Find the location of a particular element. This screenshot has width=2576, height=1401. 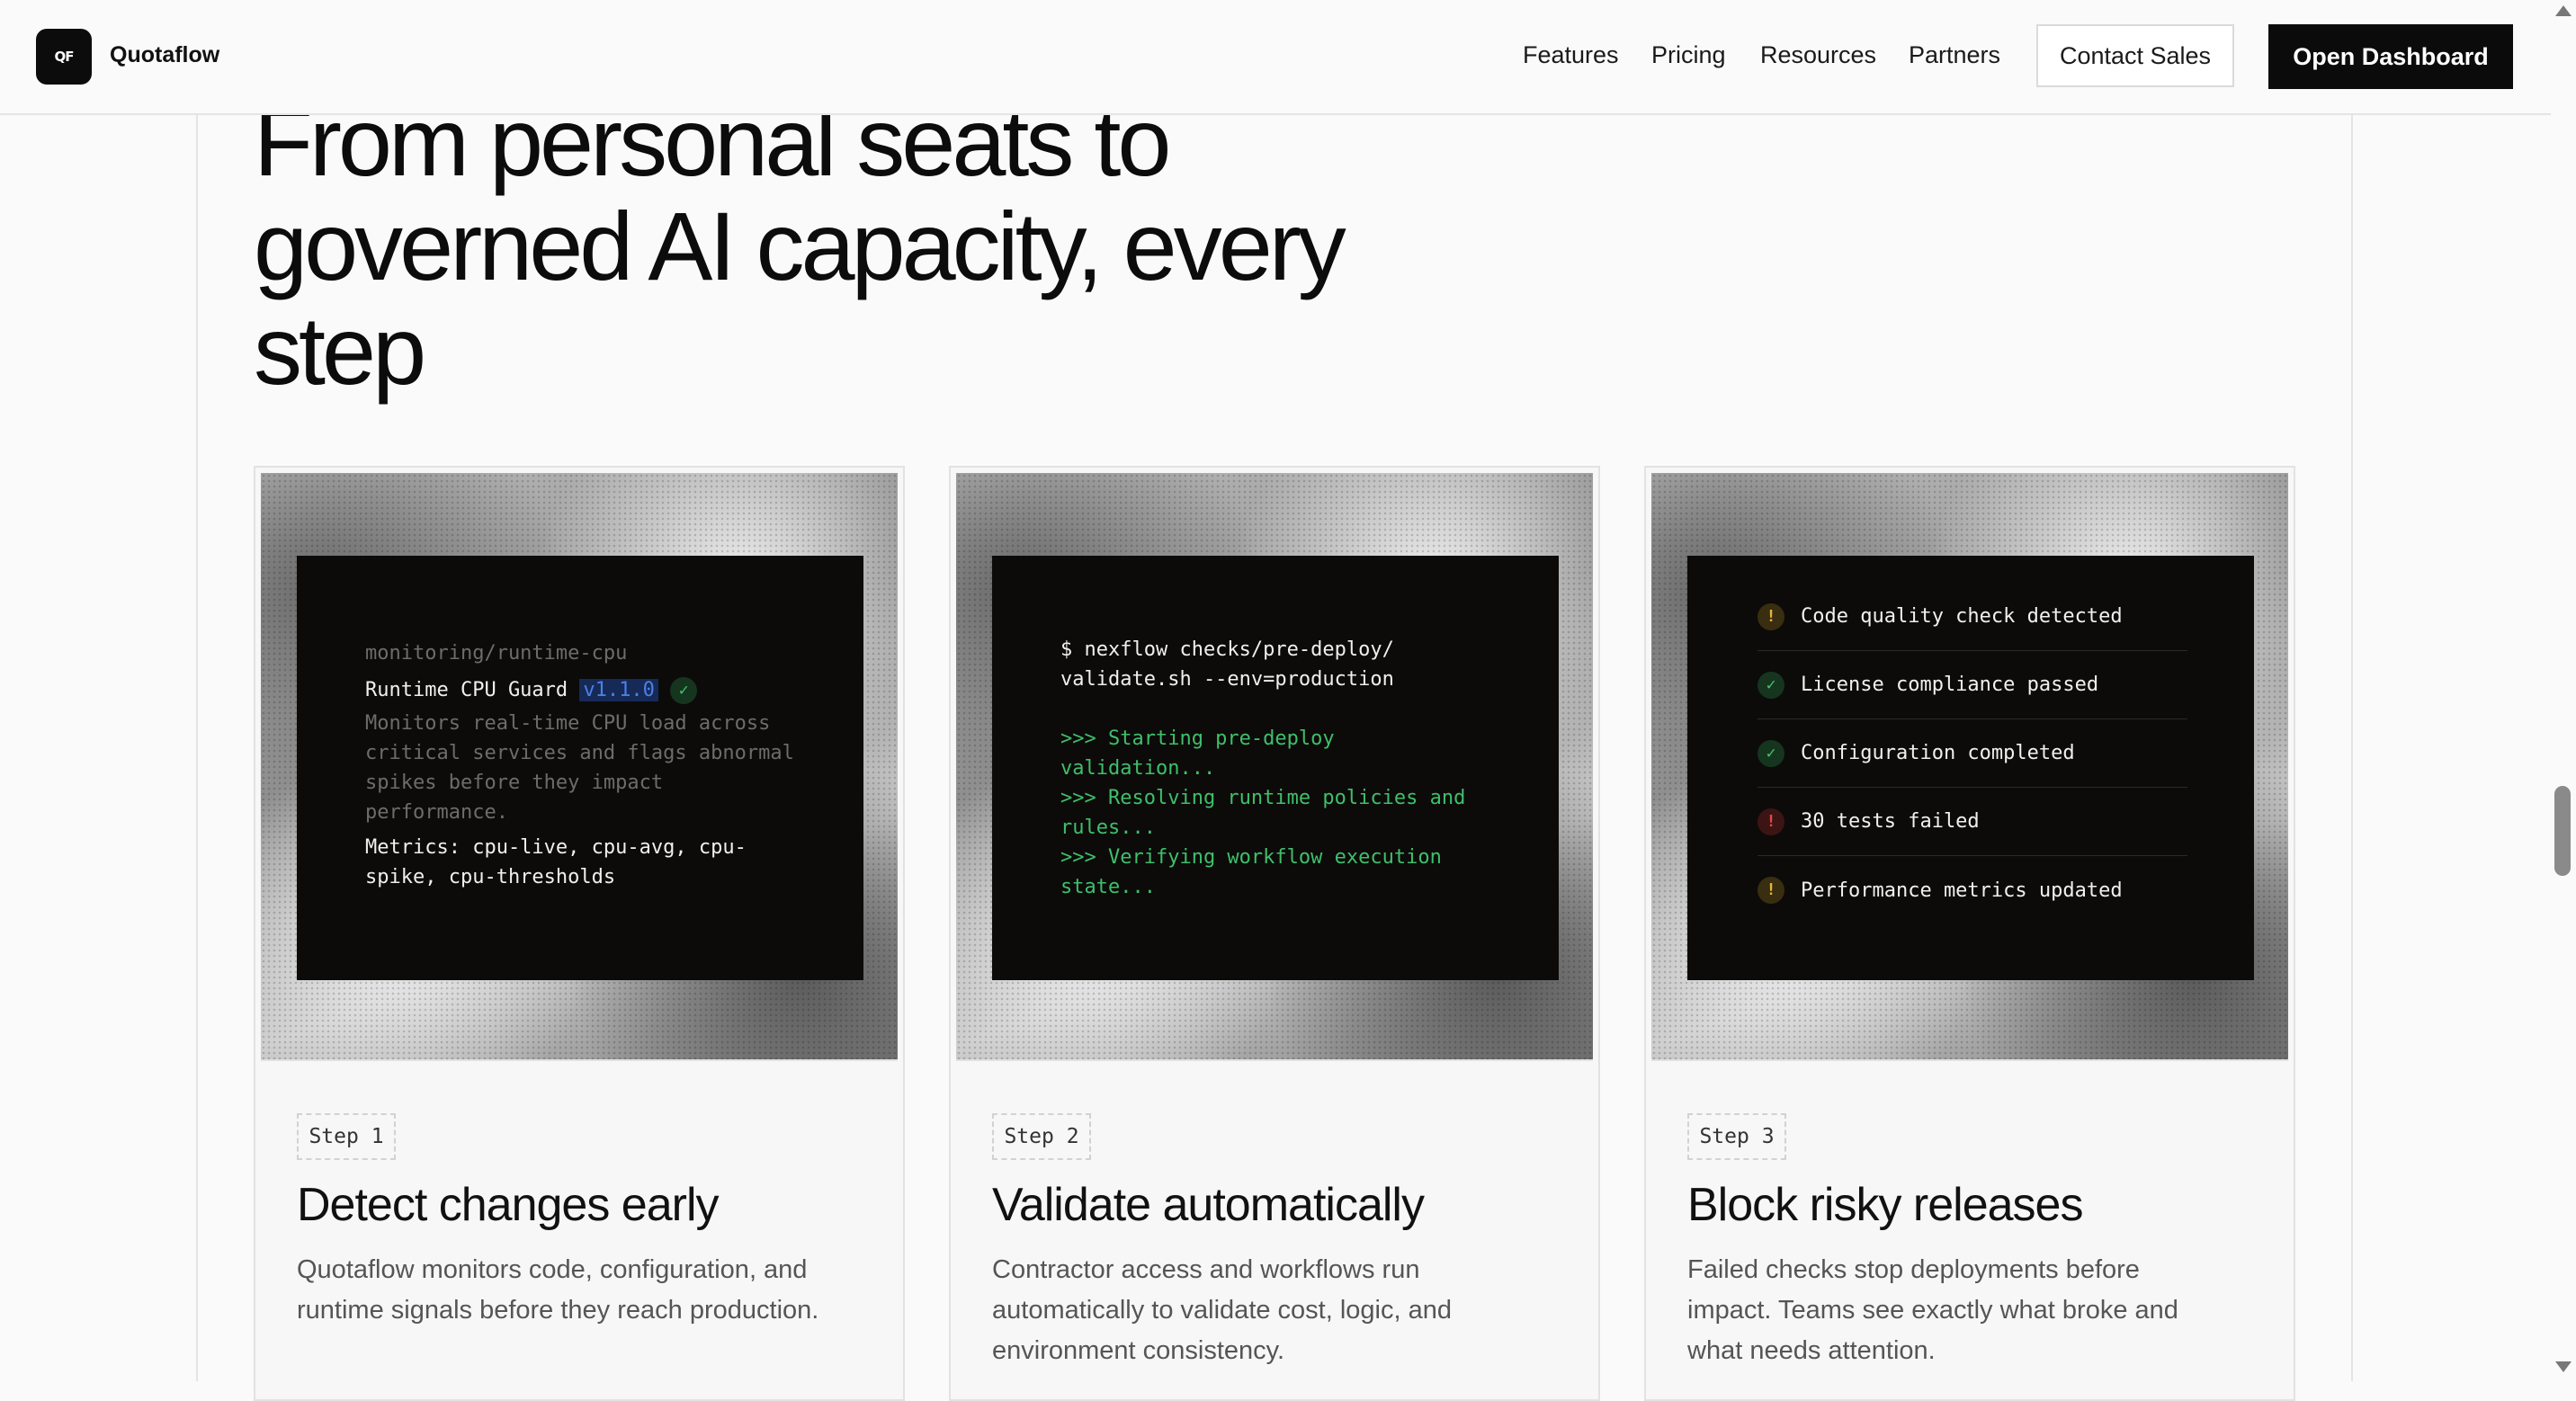

nav-resources: Resources is located at coordinates (1818, 55).